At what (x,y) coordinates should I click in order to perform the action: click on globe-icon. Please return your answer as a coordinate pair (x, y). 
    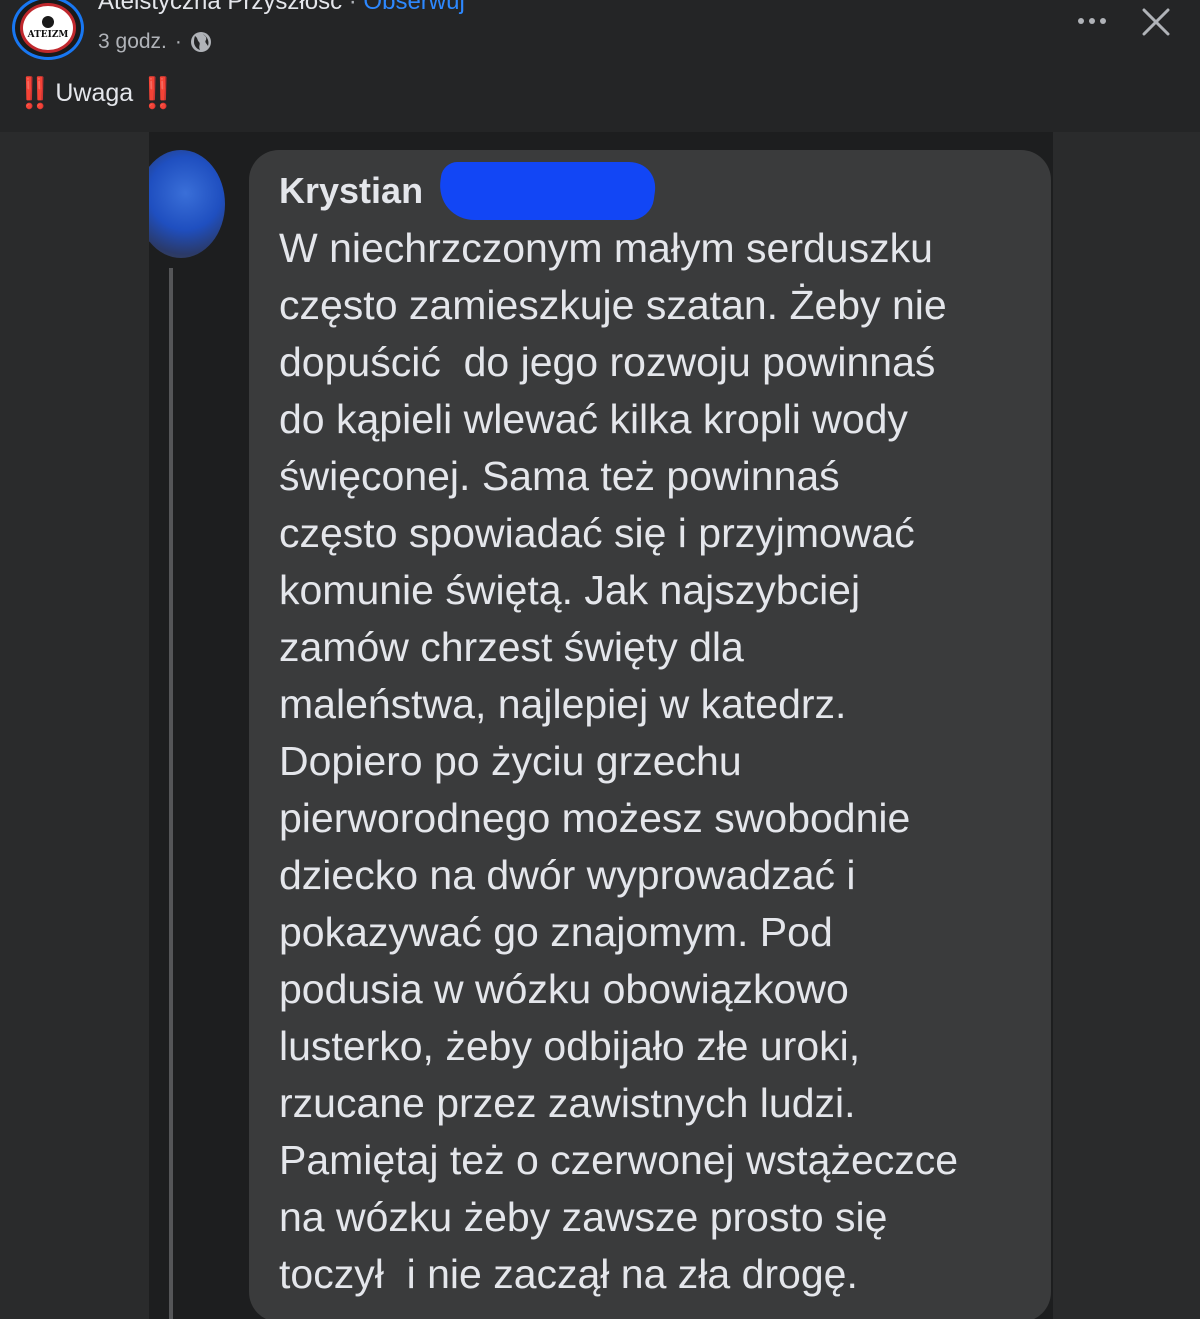
    Looking at the image, I should click on (201, 42).